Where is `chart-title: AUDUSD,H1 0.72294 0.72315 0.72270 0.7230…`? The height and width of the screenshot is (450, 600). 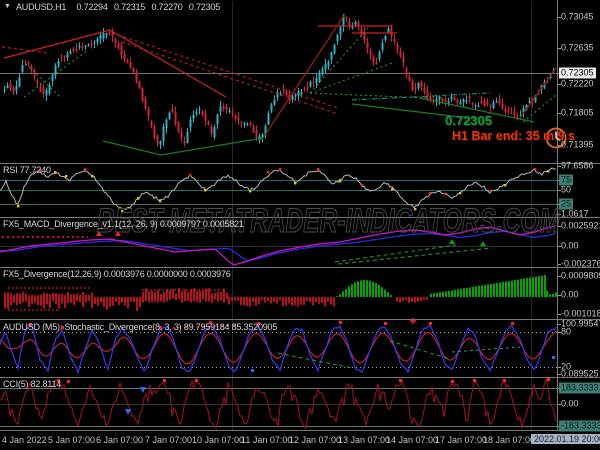
chart-title: AUDUSD,H1 0.72294 0.72315 0.72270 0.7230… is located at coordinates (120, 7).